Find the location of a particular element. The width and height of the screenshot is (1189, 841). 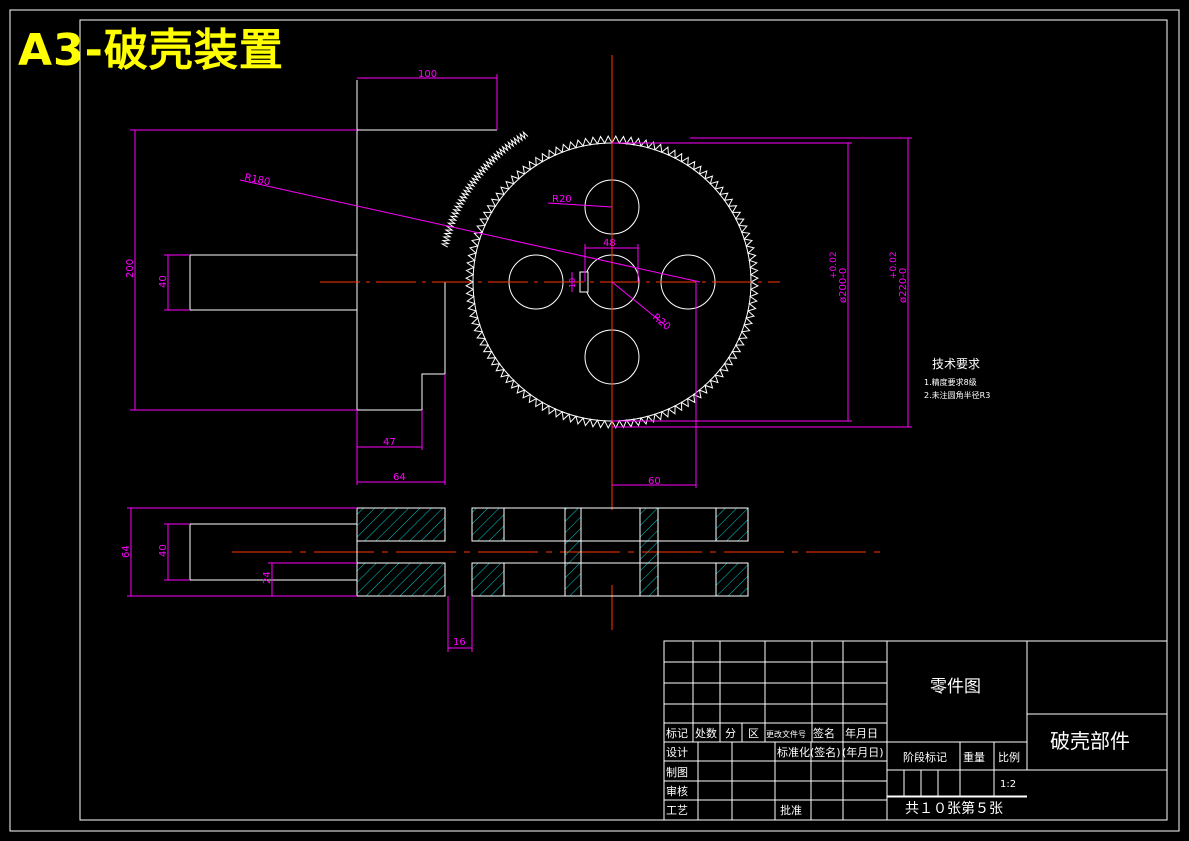

dim-40-side: 40 is located at coordinates (163, 550).